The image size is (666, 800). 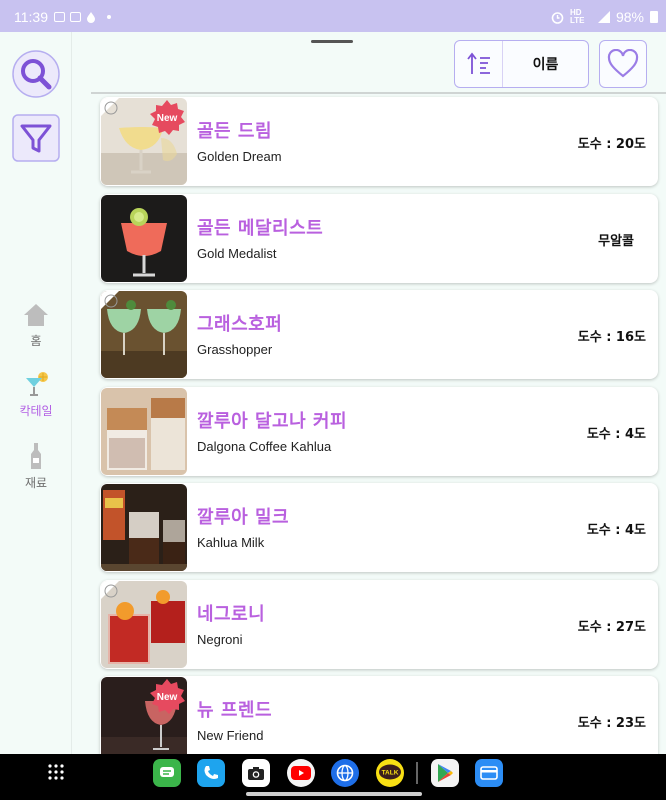 I want to click on cocktail-abv: 무알콜, so click(x=616, y=241).